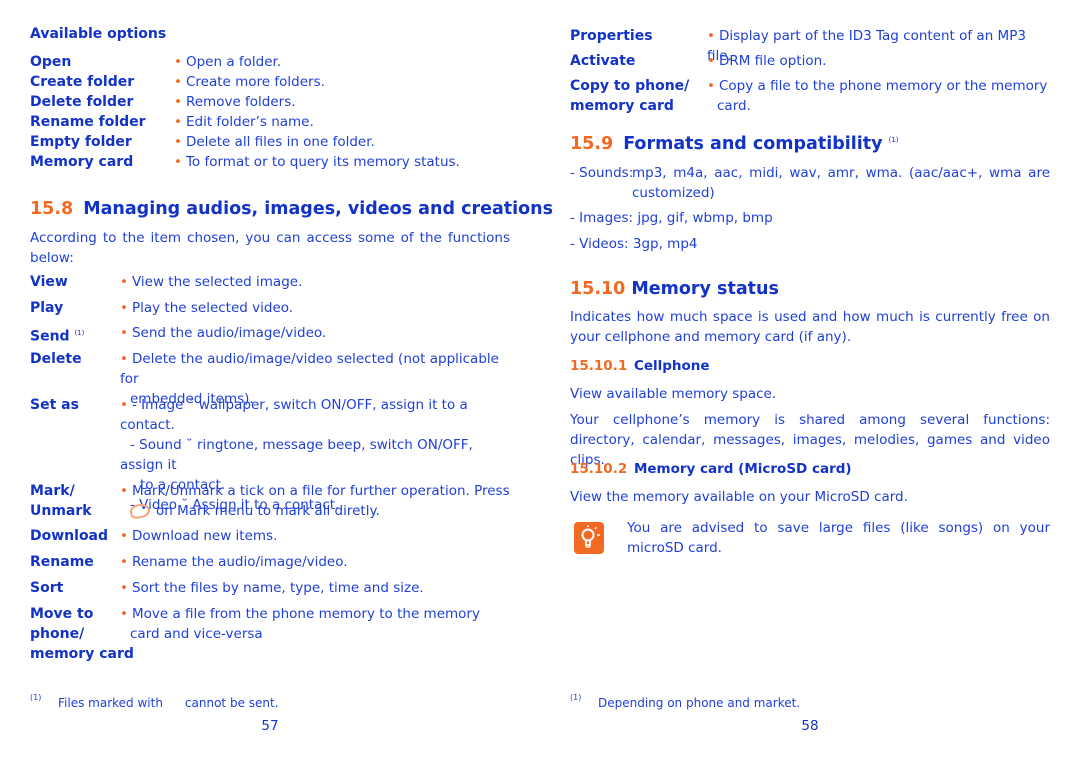 The width and height of the screenshot is (1080, 767). What do you see at coordinates (673, 193) in the screenshot?
I see `sounds-list-cont: customized)` at bounding box center [673, 193].